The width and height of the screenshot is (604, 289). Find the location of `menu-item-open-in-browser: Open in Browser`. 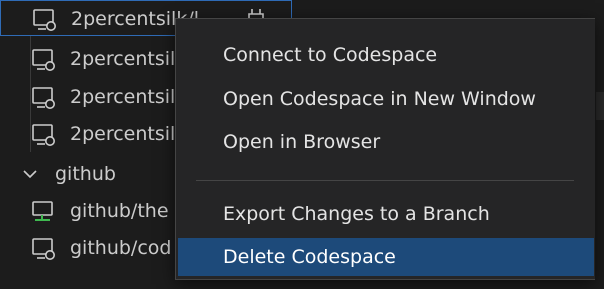

menu-item-open-in-browser: Open in Browser is located at coordinates (386, 142).